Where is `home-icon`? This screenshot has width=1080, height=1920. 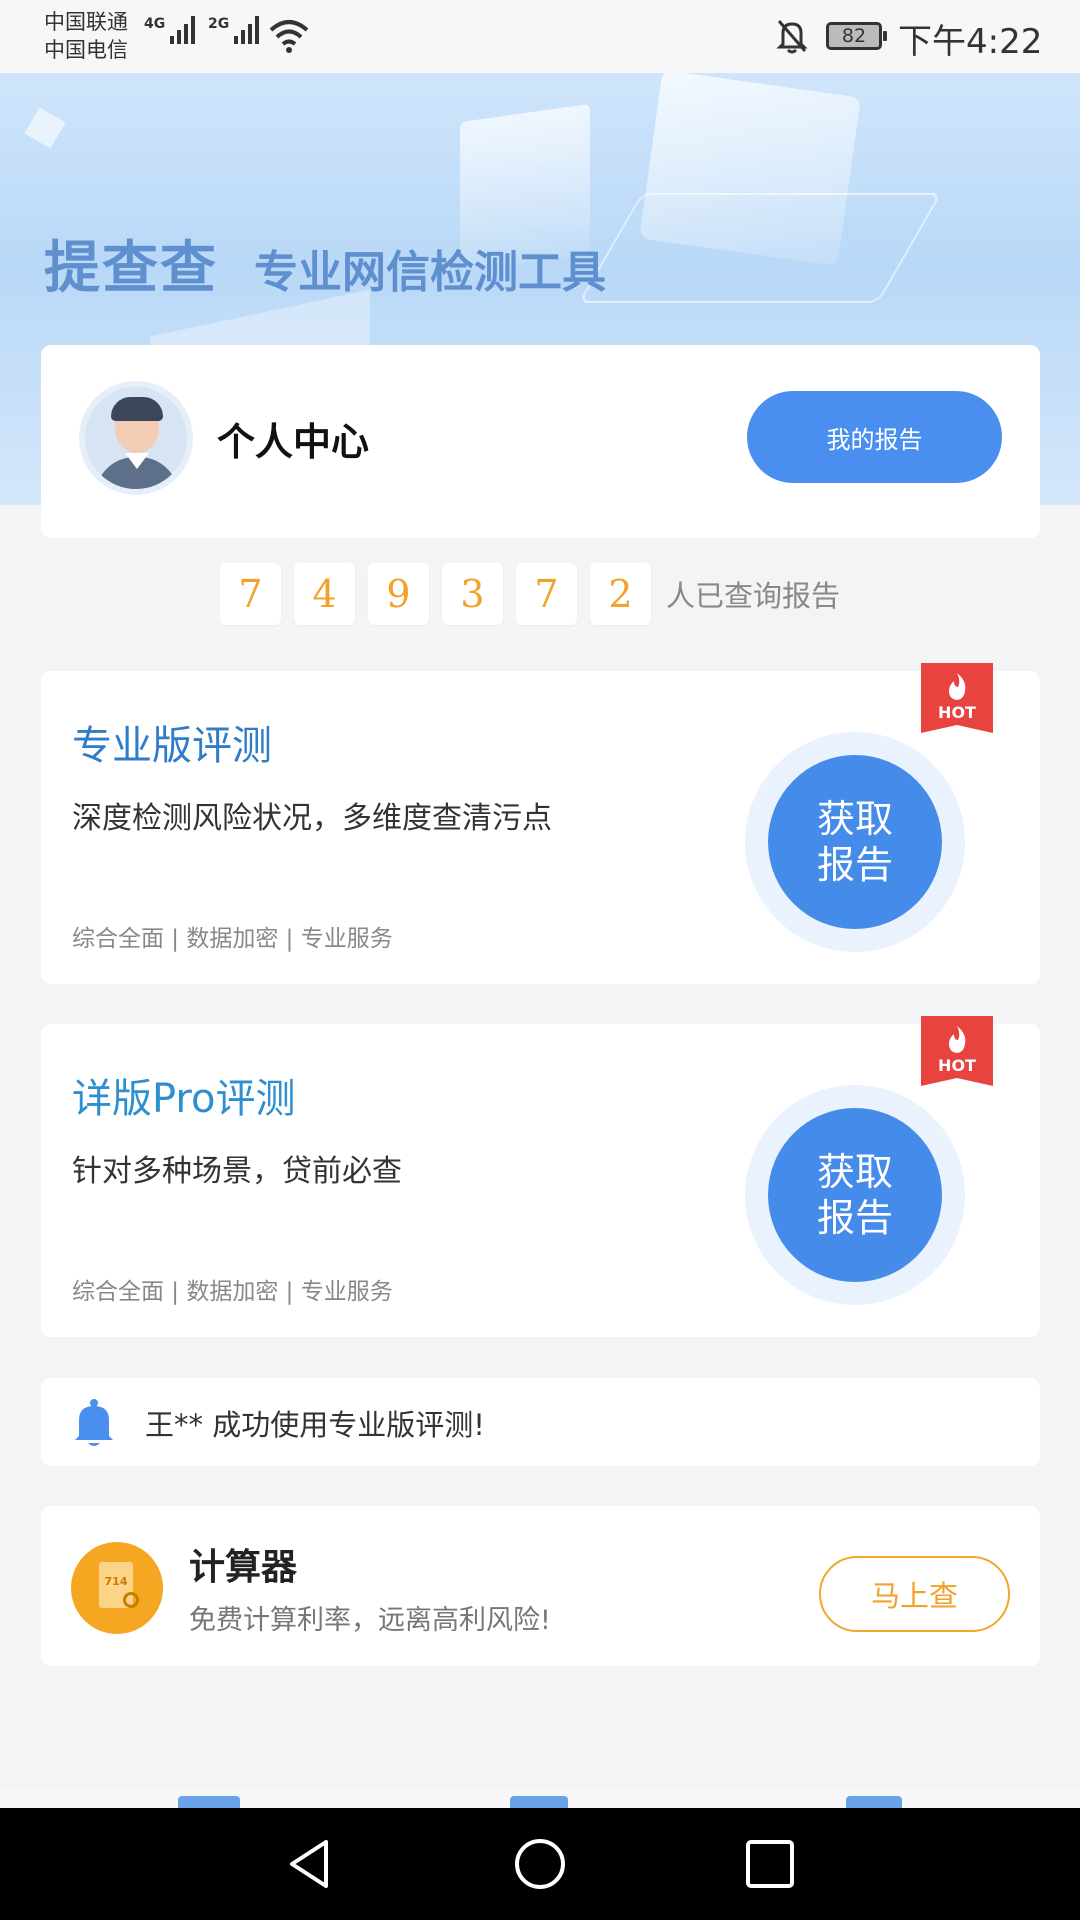 home-icon is located at coordinates (540, 1864).